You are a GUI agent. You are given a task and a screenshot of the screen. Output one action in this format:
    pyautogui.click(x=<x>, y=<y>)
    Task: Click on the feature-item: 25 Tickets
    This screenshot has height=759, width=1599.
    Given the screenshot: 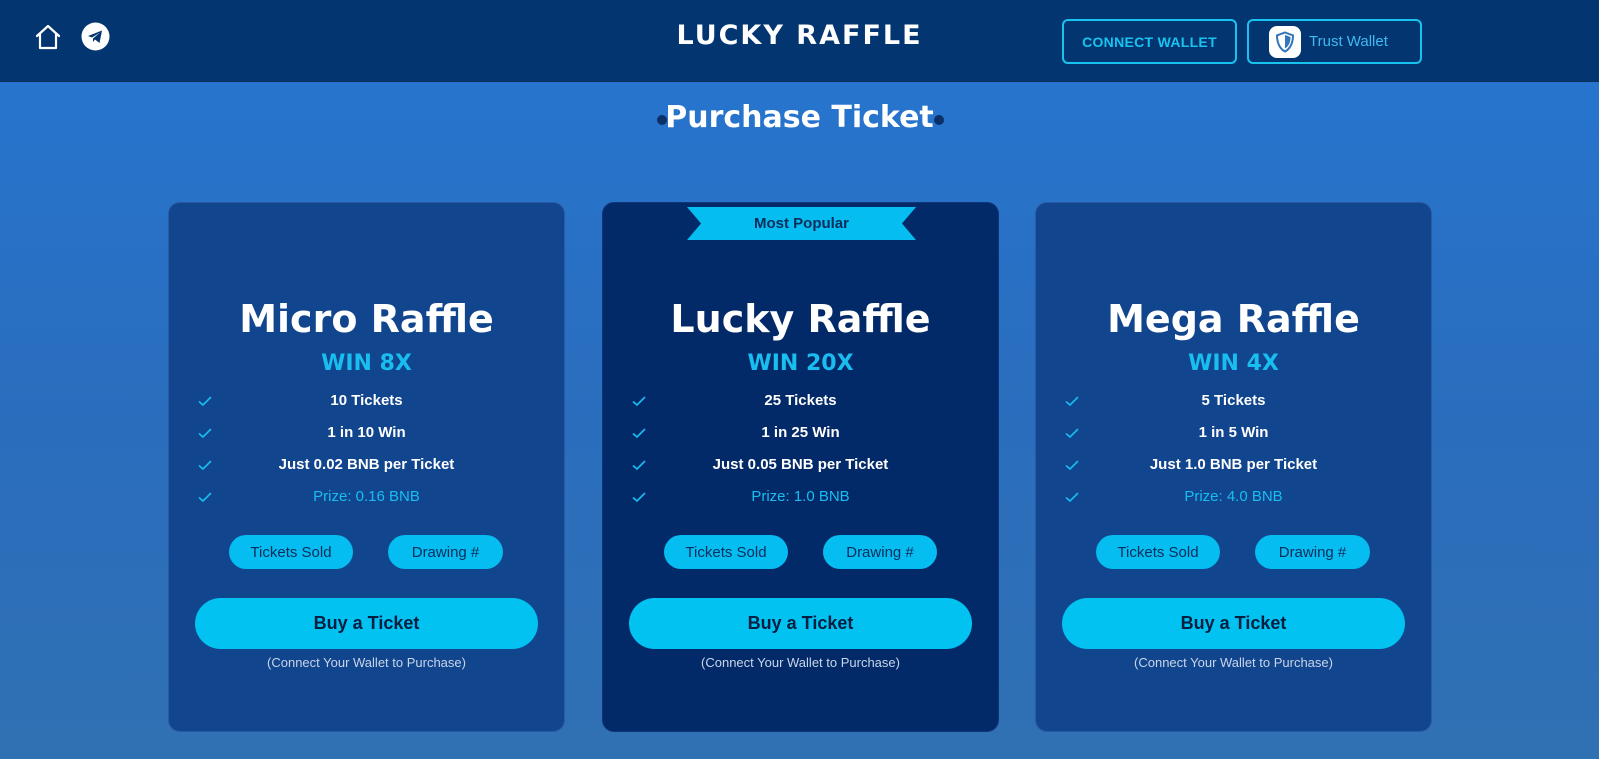 What is the action you would take?
    pyautogui.click(x=800, y=401)
    